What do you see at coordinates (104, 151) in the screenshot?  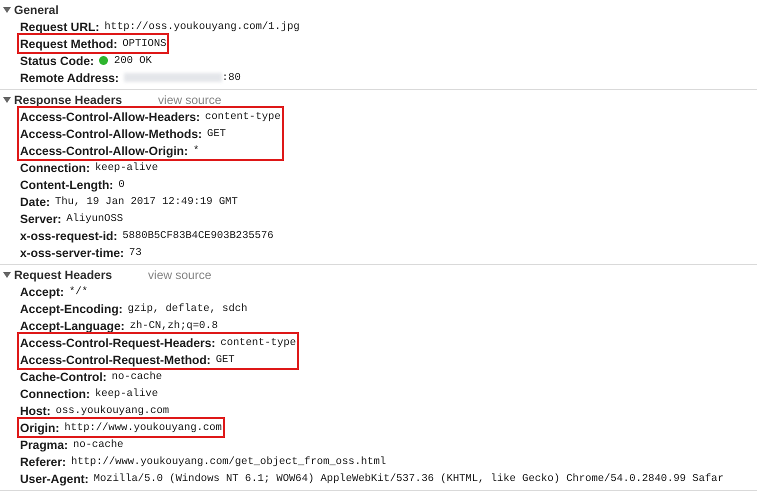 I see `header-name: Access-Control-Allow-Origin:` at bounding box center [104, 151].